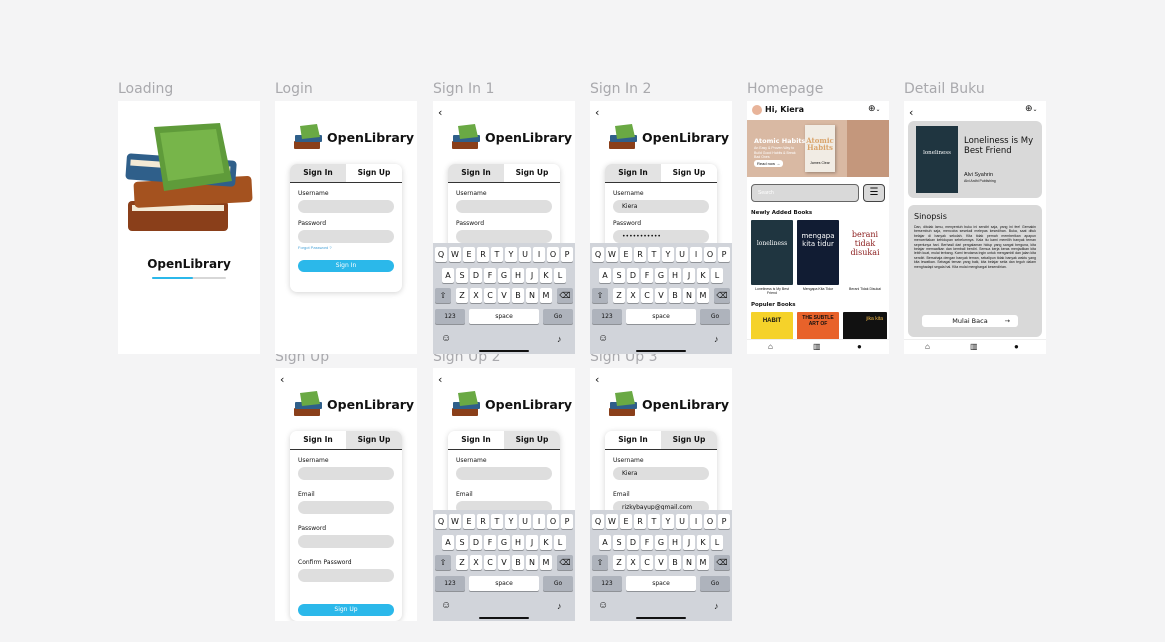  I want to click on signin-button: Sign In, so click(346, 266).